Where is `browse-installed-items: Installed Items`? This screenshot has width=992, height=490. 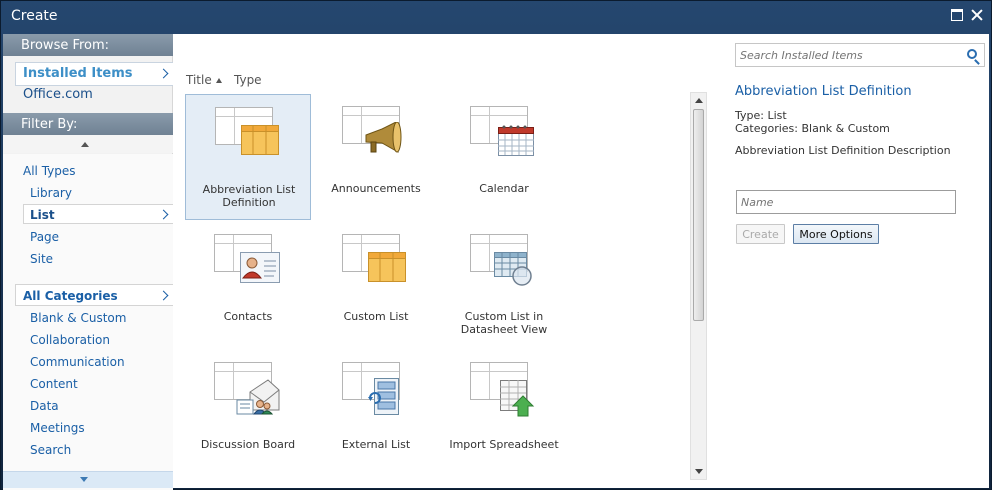 browse-installed-items: Installed Items is located at coordinates (78, 73).